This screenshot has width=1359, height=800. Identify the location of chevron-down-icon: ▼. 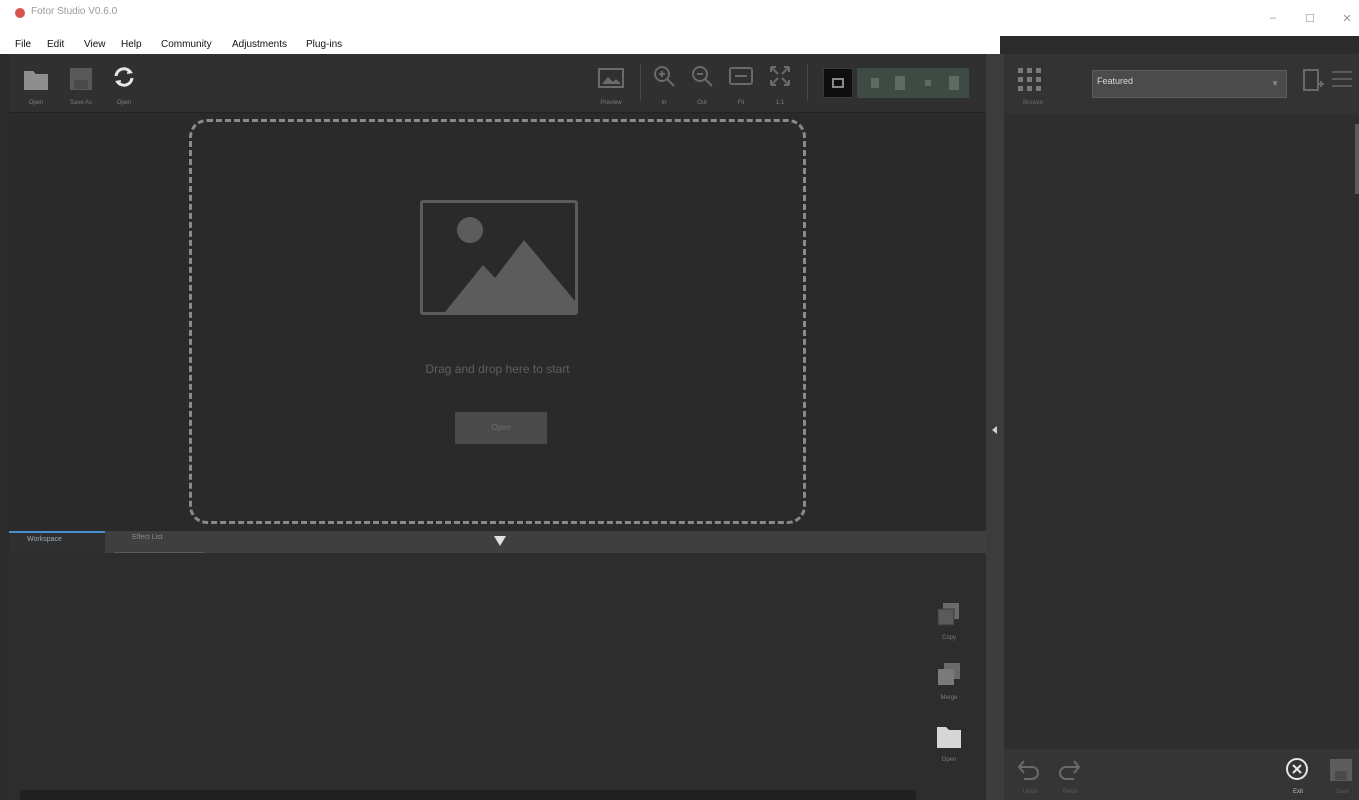
(1275, 83).